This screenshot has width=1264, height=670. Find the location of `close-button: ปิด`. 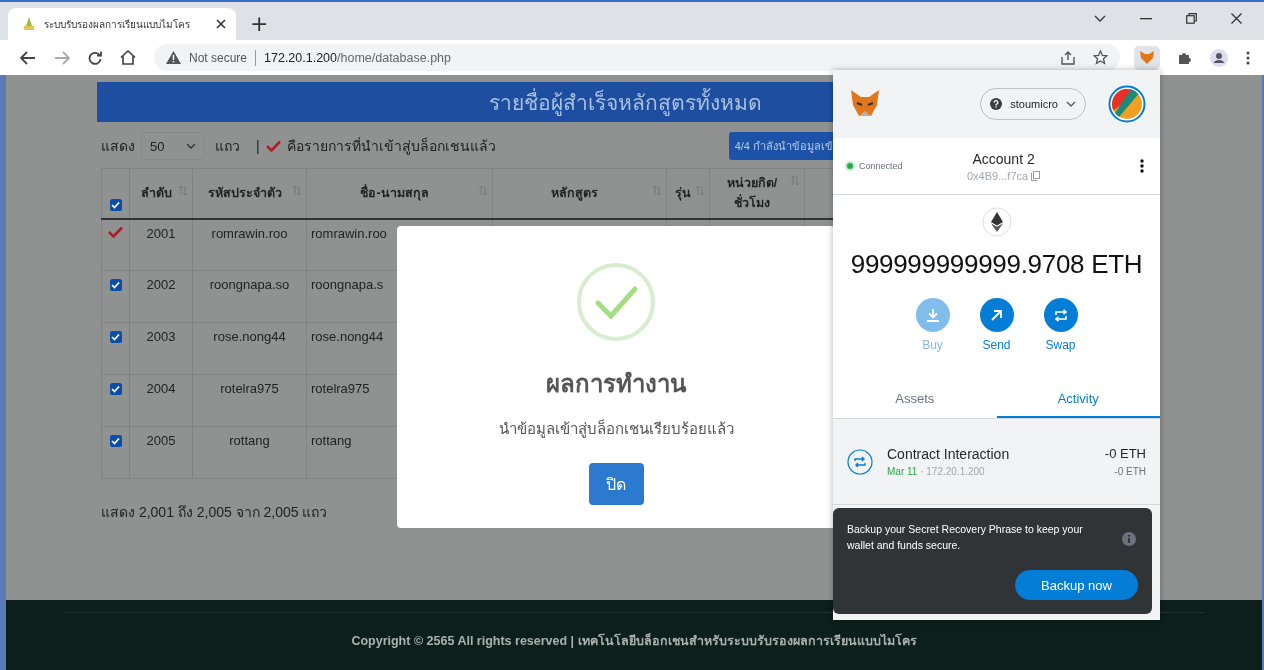

close-button: ปิด is located at coordinates (616, 484).